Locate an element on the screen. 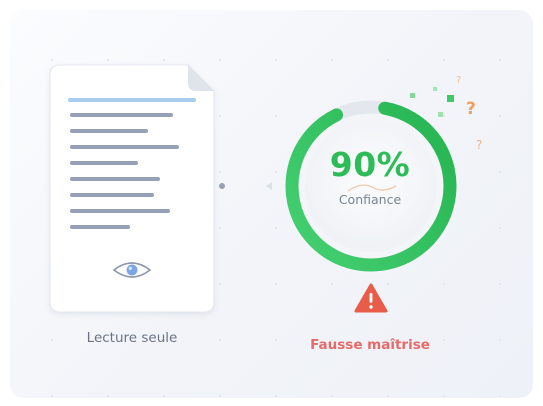  confidence-percentage: 90% is located at coordinates (370, 164).